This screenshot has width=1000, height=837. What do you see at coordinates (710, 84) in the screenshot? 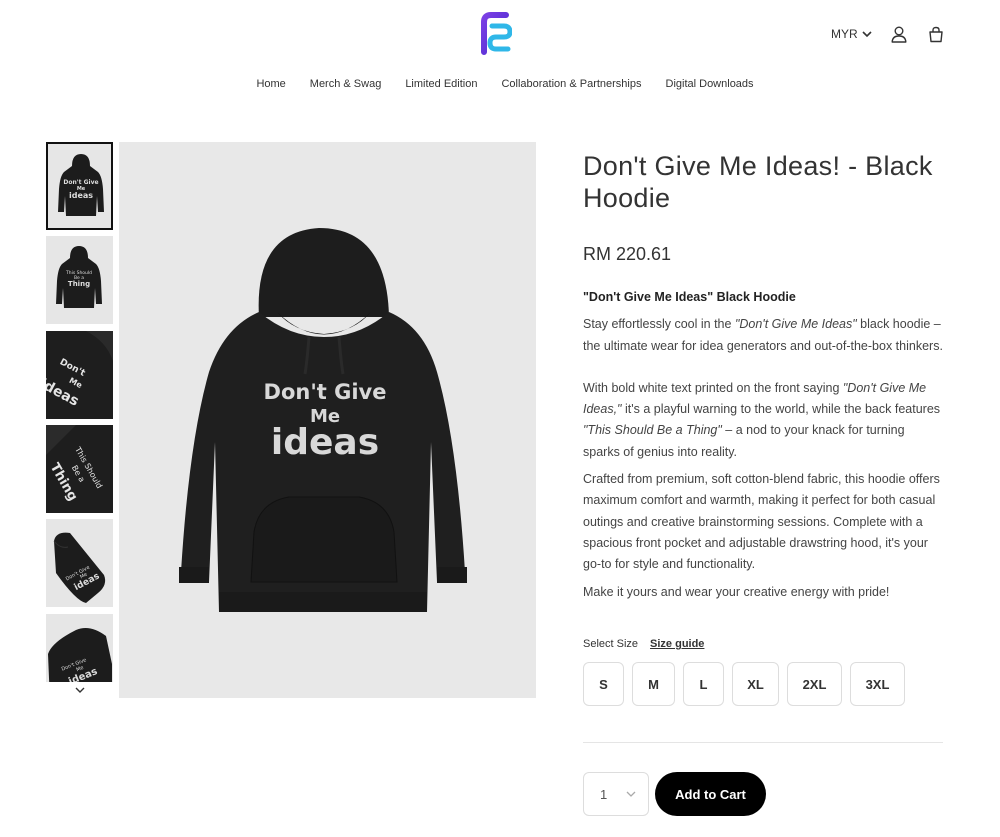
I see `nav-digital-downloads: Digital Downloads` at bounding box center [710, 84].